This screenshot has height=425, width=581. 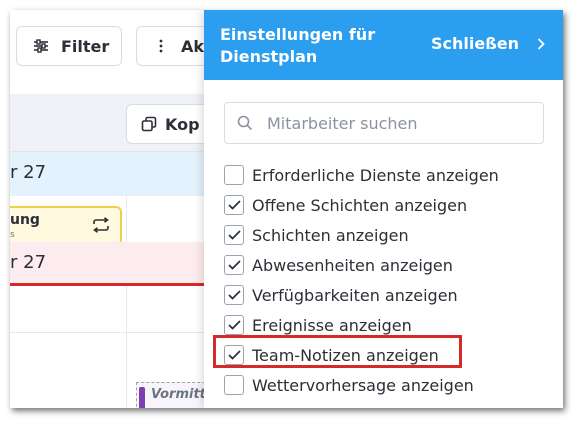 What do you see at coordinates (475, 43) in the screenshot?
I see `close-label: Schließen` at bounding box center [475, 43].